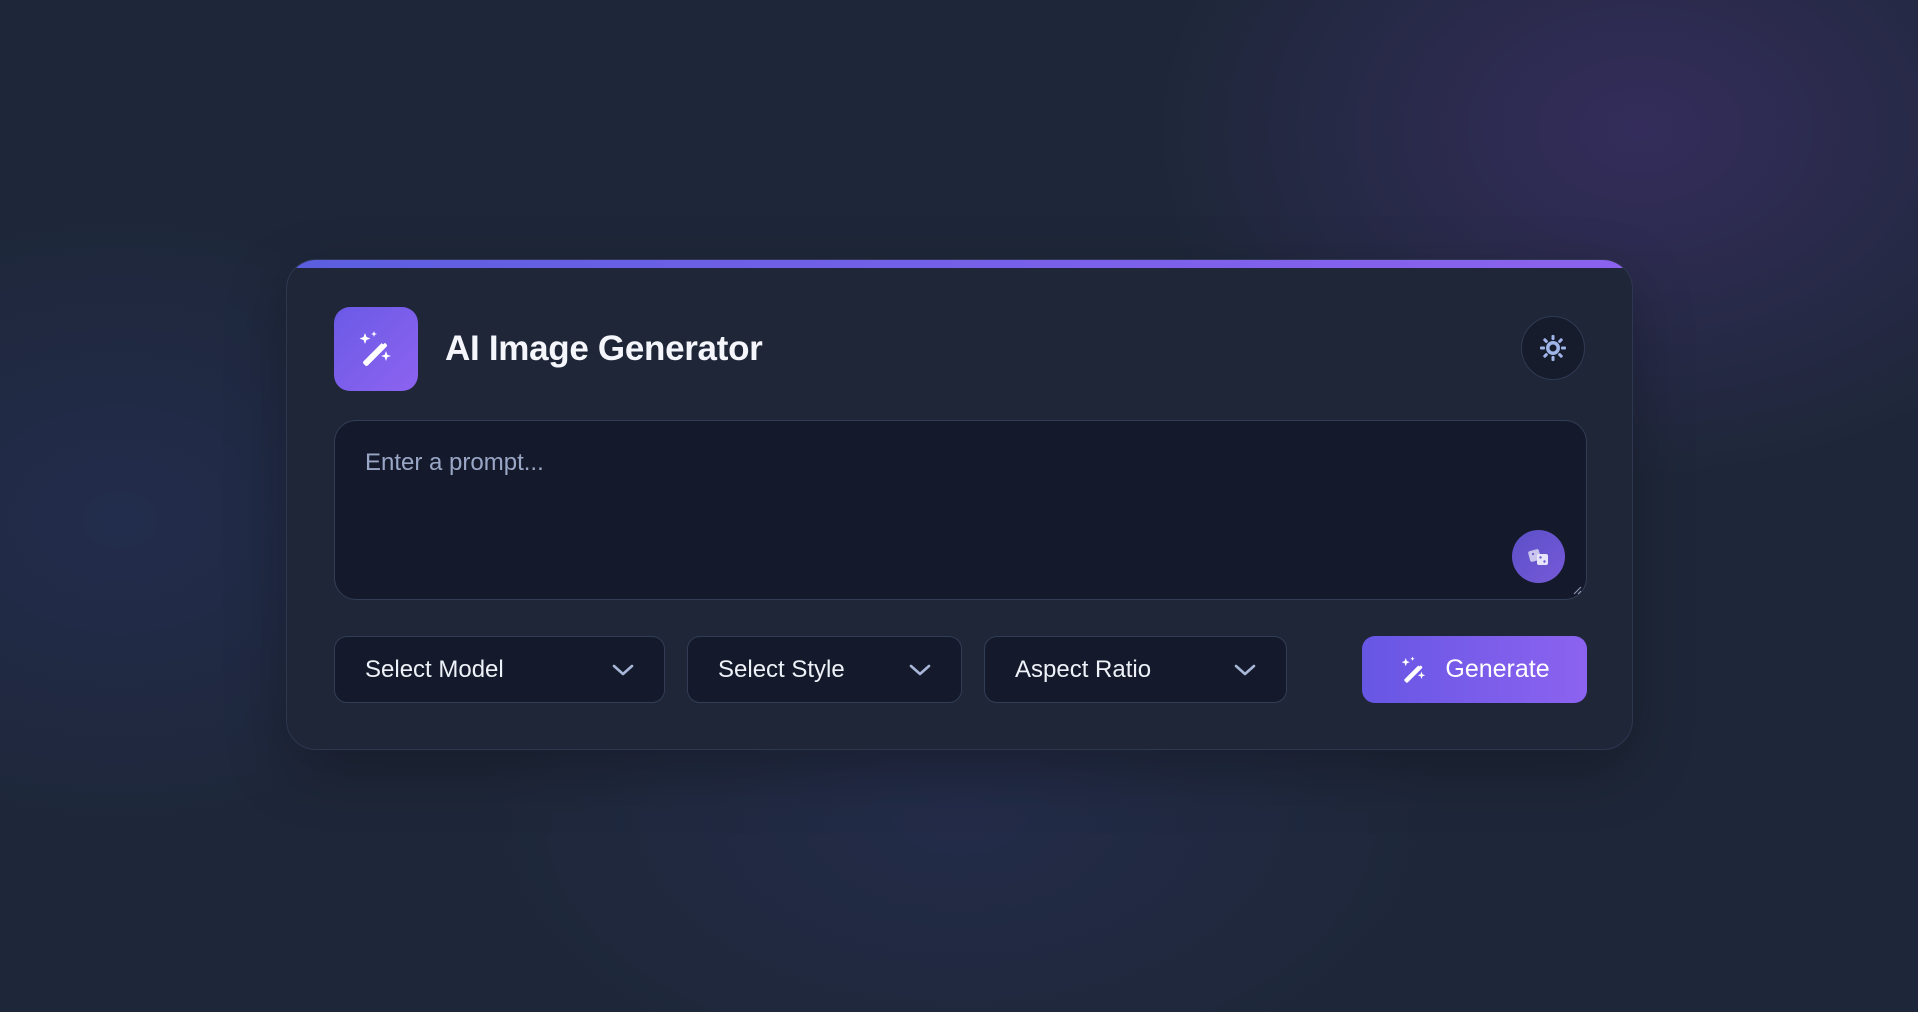 The image size is (1918, 1012). I want to click on prompt-container, so click(960, 510).